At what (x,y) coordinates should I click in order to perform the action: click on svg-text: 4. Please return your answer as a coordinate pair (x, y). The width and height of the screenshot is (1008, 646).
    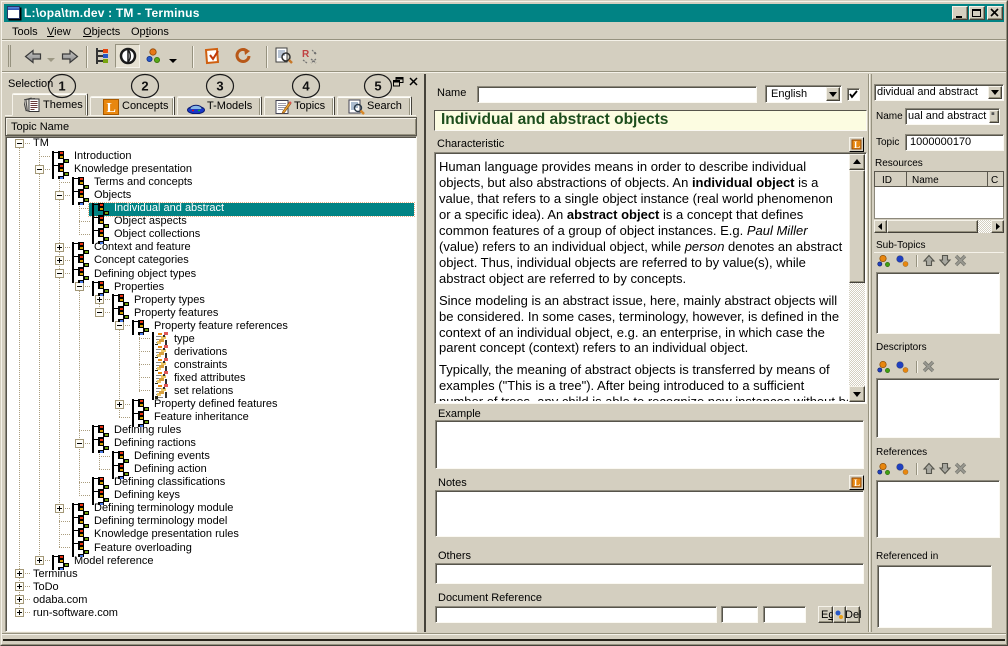
    Looking at the image, I should click on (306, 86).